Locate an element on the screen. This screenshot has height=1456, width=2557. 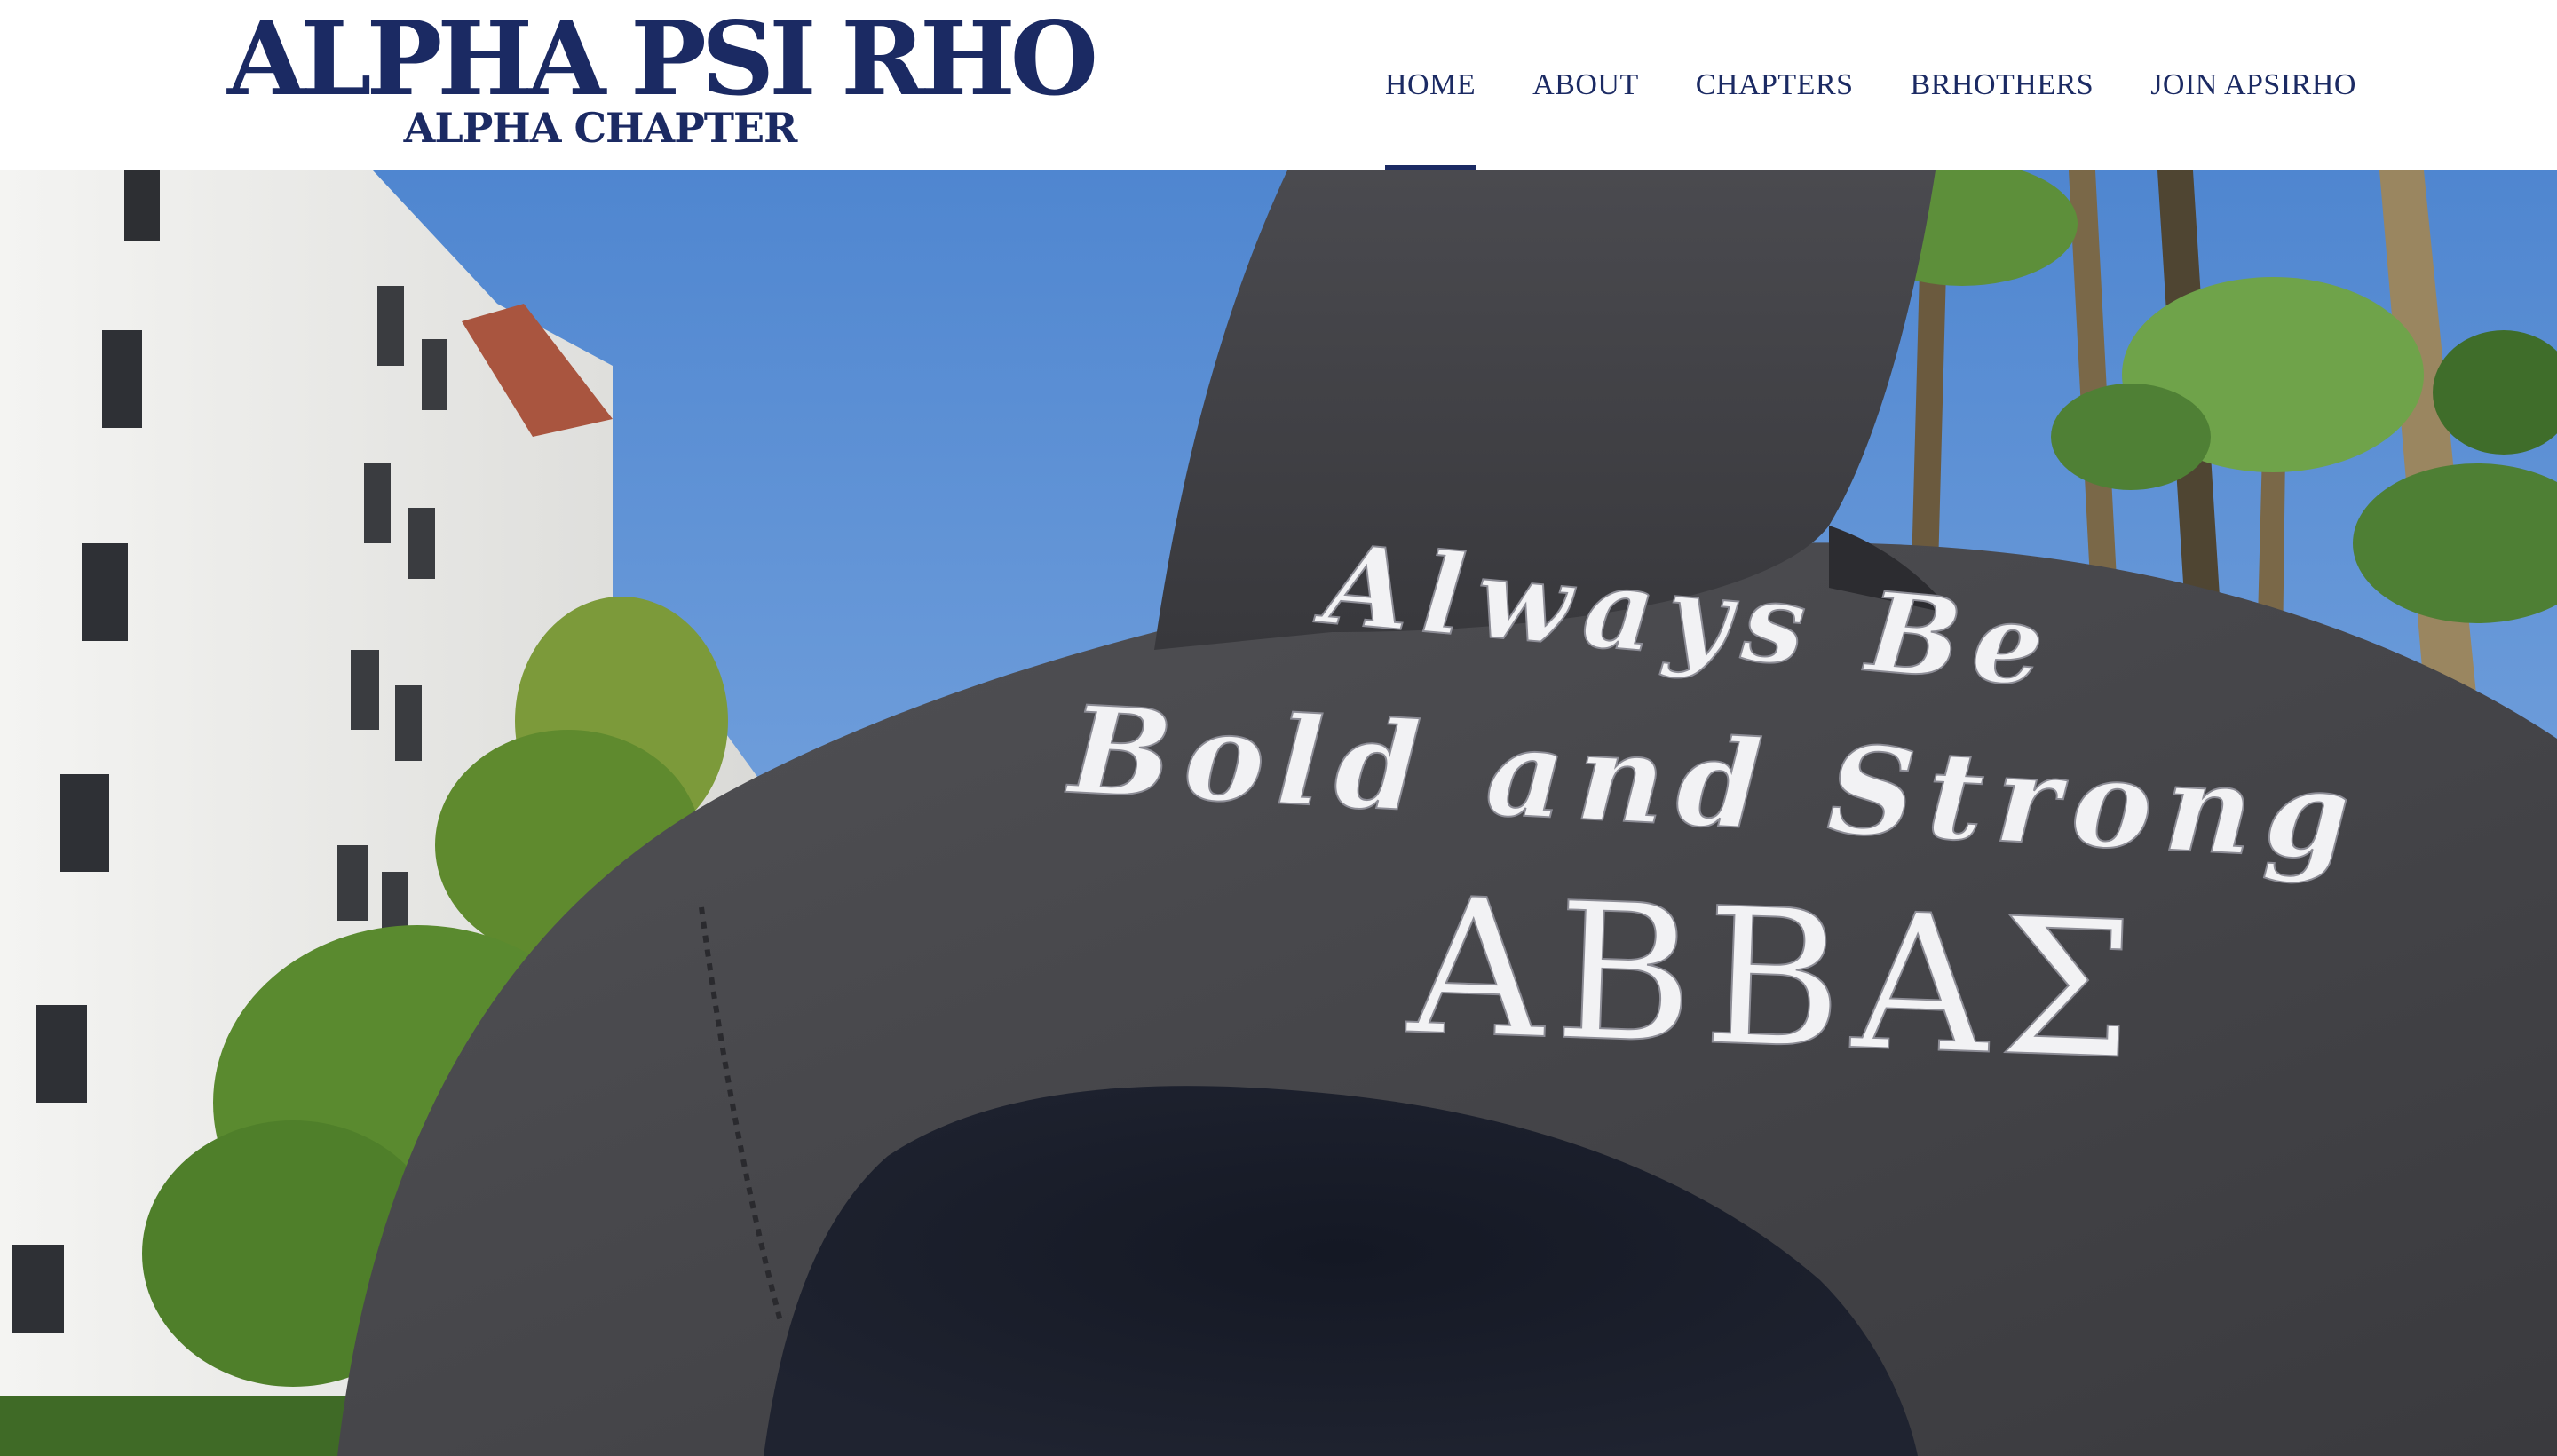
nav-brothers: BRHOTHERS is located at coordinates (2002, 85).